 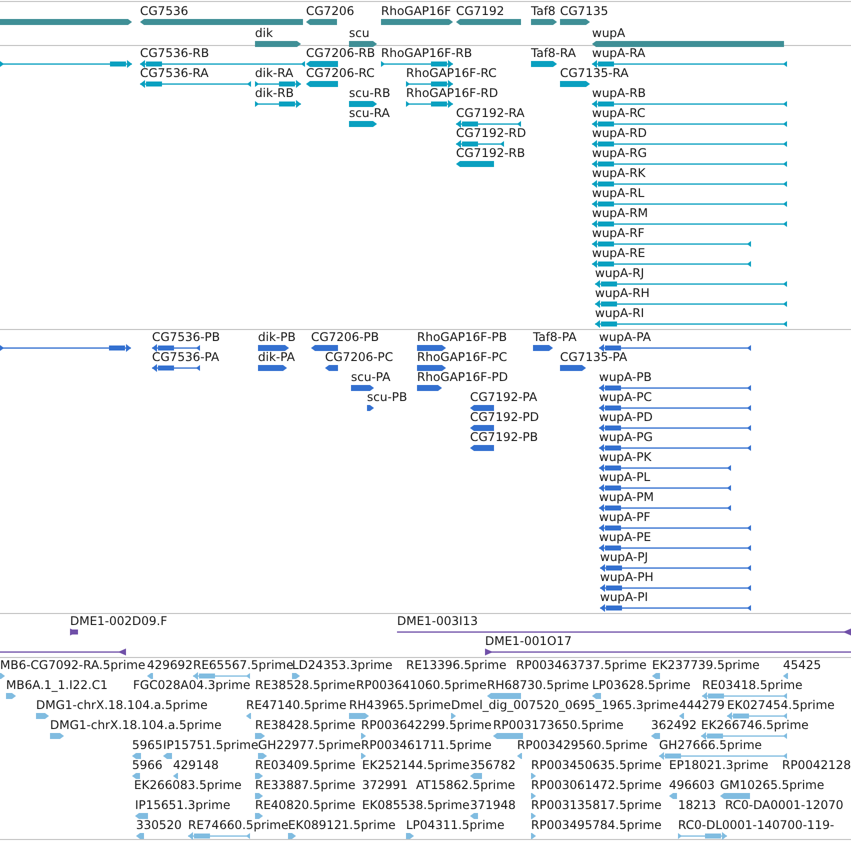 What do you see at coordinates (718, 765) in the screenshot?
I see `feature-label: EP18021.3prime` at bounding box center [718, 765].